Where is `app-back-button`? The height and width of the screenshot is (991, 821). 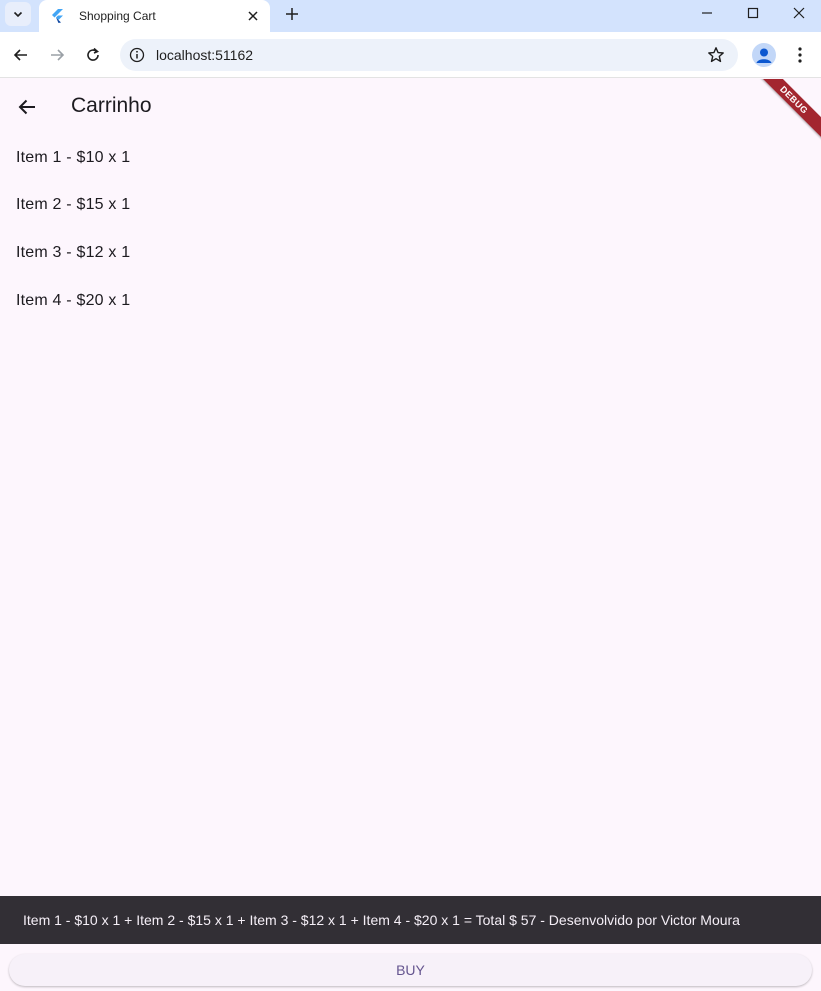
app-back-button is located at coordinates (27, 107).